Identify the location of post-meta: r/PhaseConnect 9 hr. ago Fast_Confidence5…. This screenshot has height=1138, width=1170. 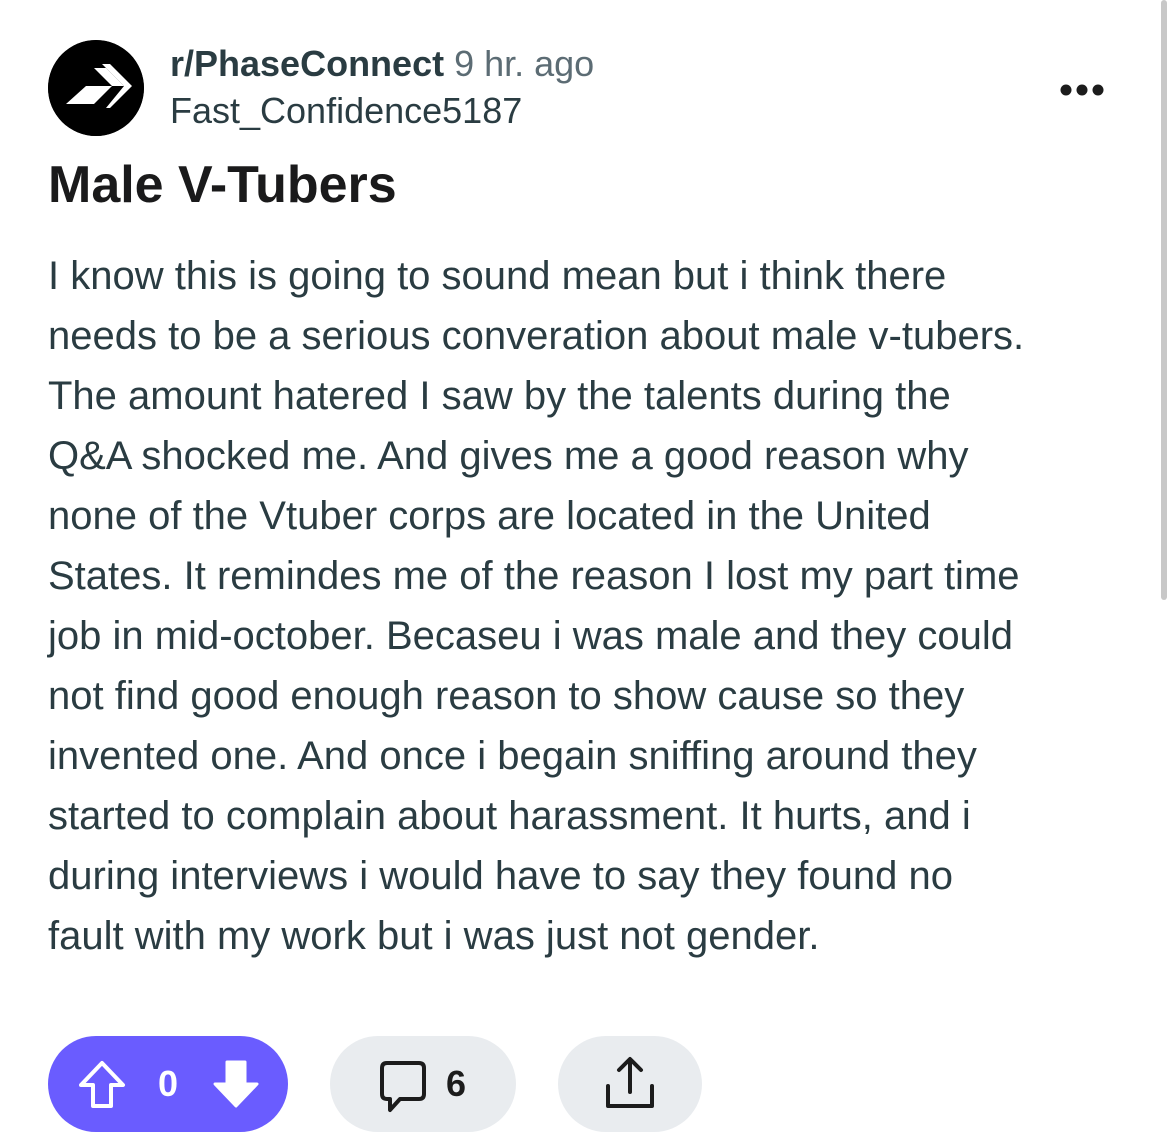
(382, 89).